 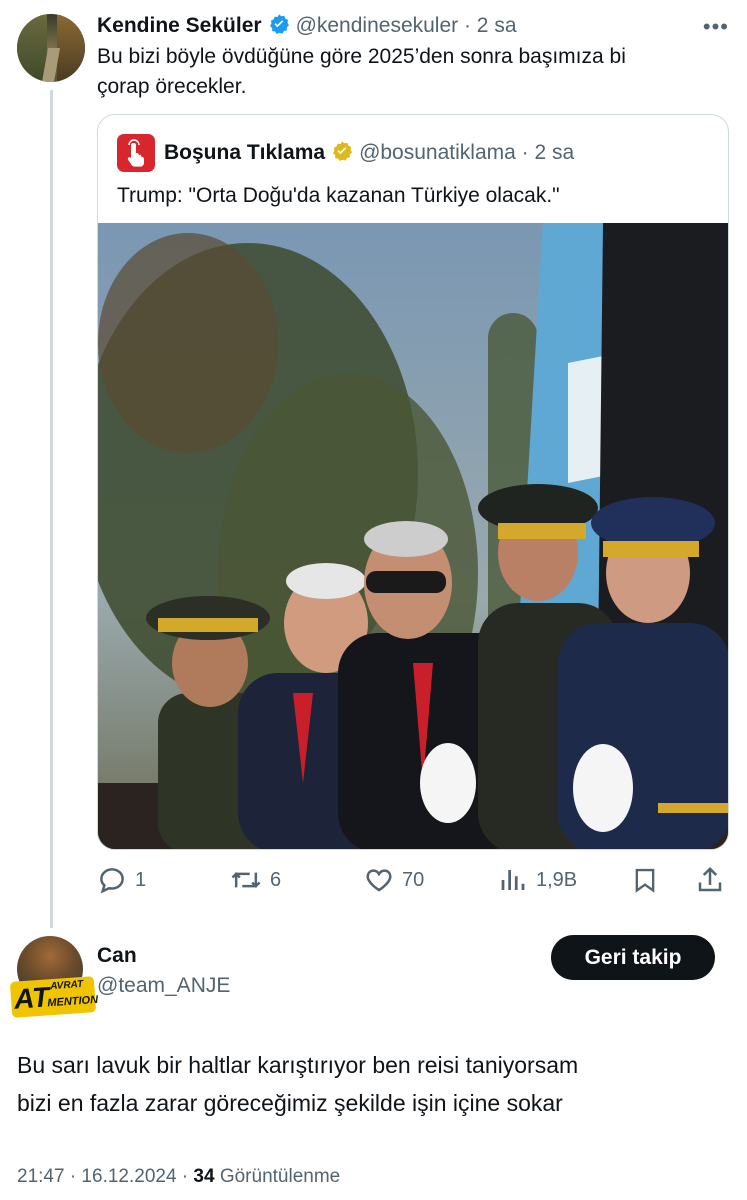 What do you see at coordinates (377, 25) in the screenshot?
I see `handle: @kendinesekuler` at bounding box center [377, 25].